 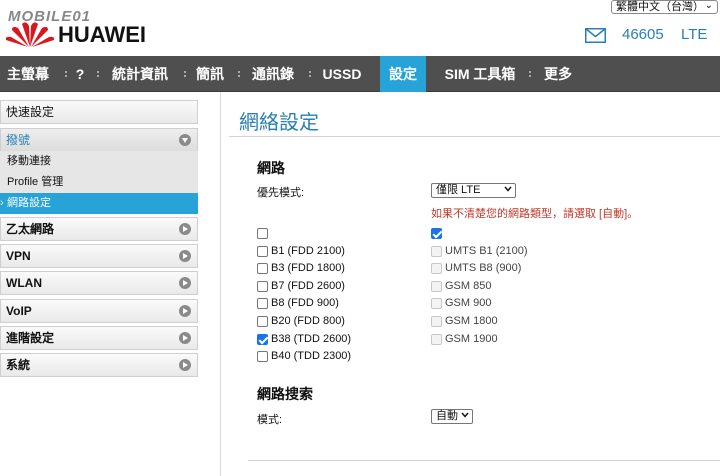 What do you see at coordinates (305, 303) in the screenshot?
I see `band-label: B8 (FDD 900)` at bounding box center [305, 303].